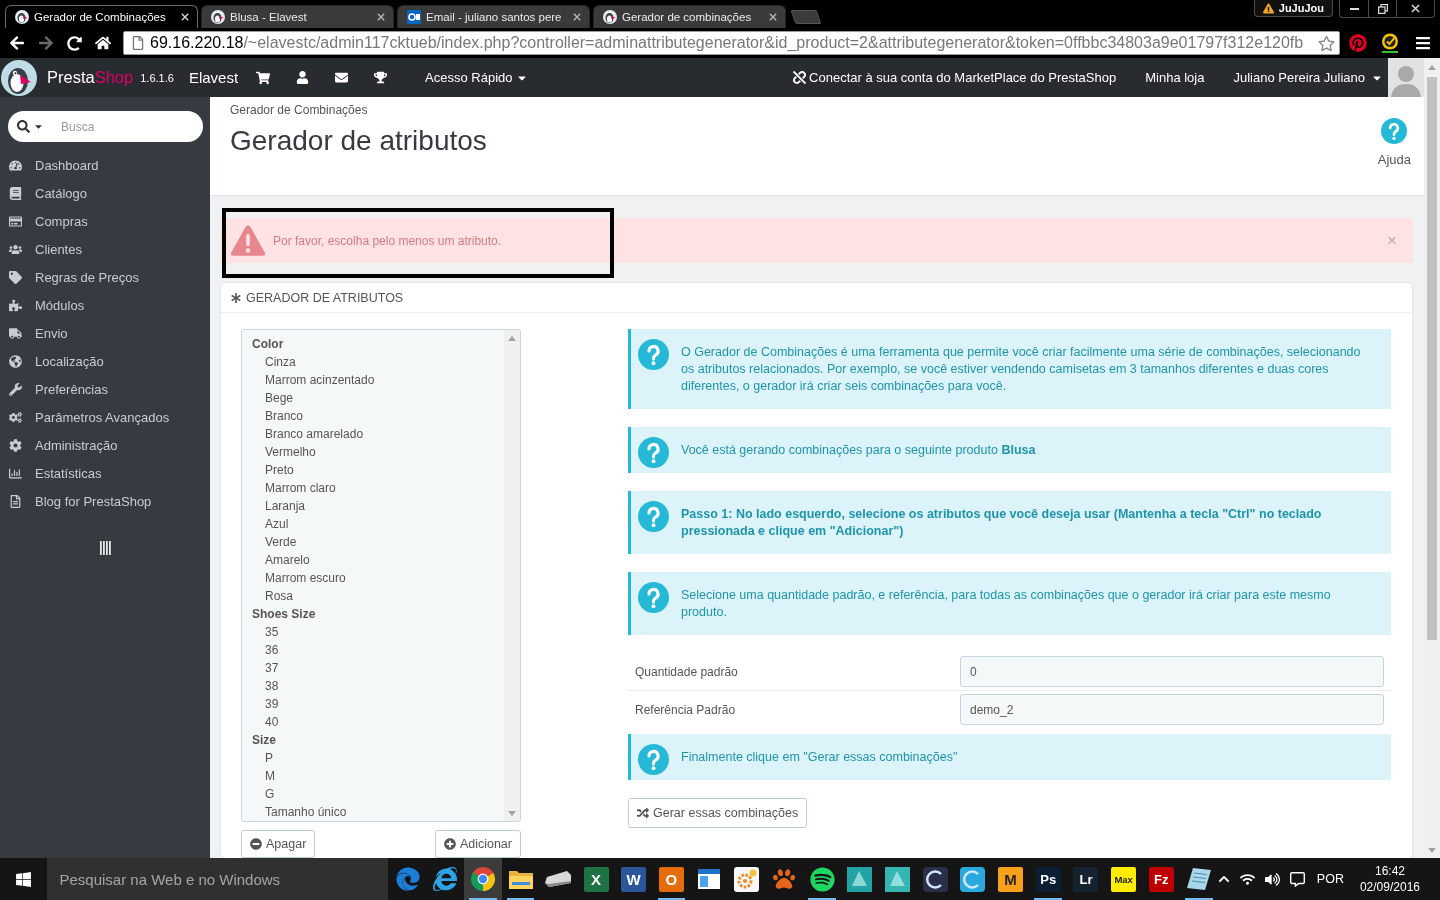 The width and height of the screenshot is (1440, 900). What do you see at coordinates (493, 16) in the screenshot?
I see `browser-tab: Email - juliano santos pere` at bounding box center [493, 16].